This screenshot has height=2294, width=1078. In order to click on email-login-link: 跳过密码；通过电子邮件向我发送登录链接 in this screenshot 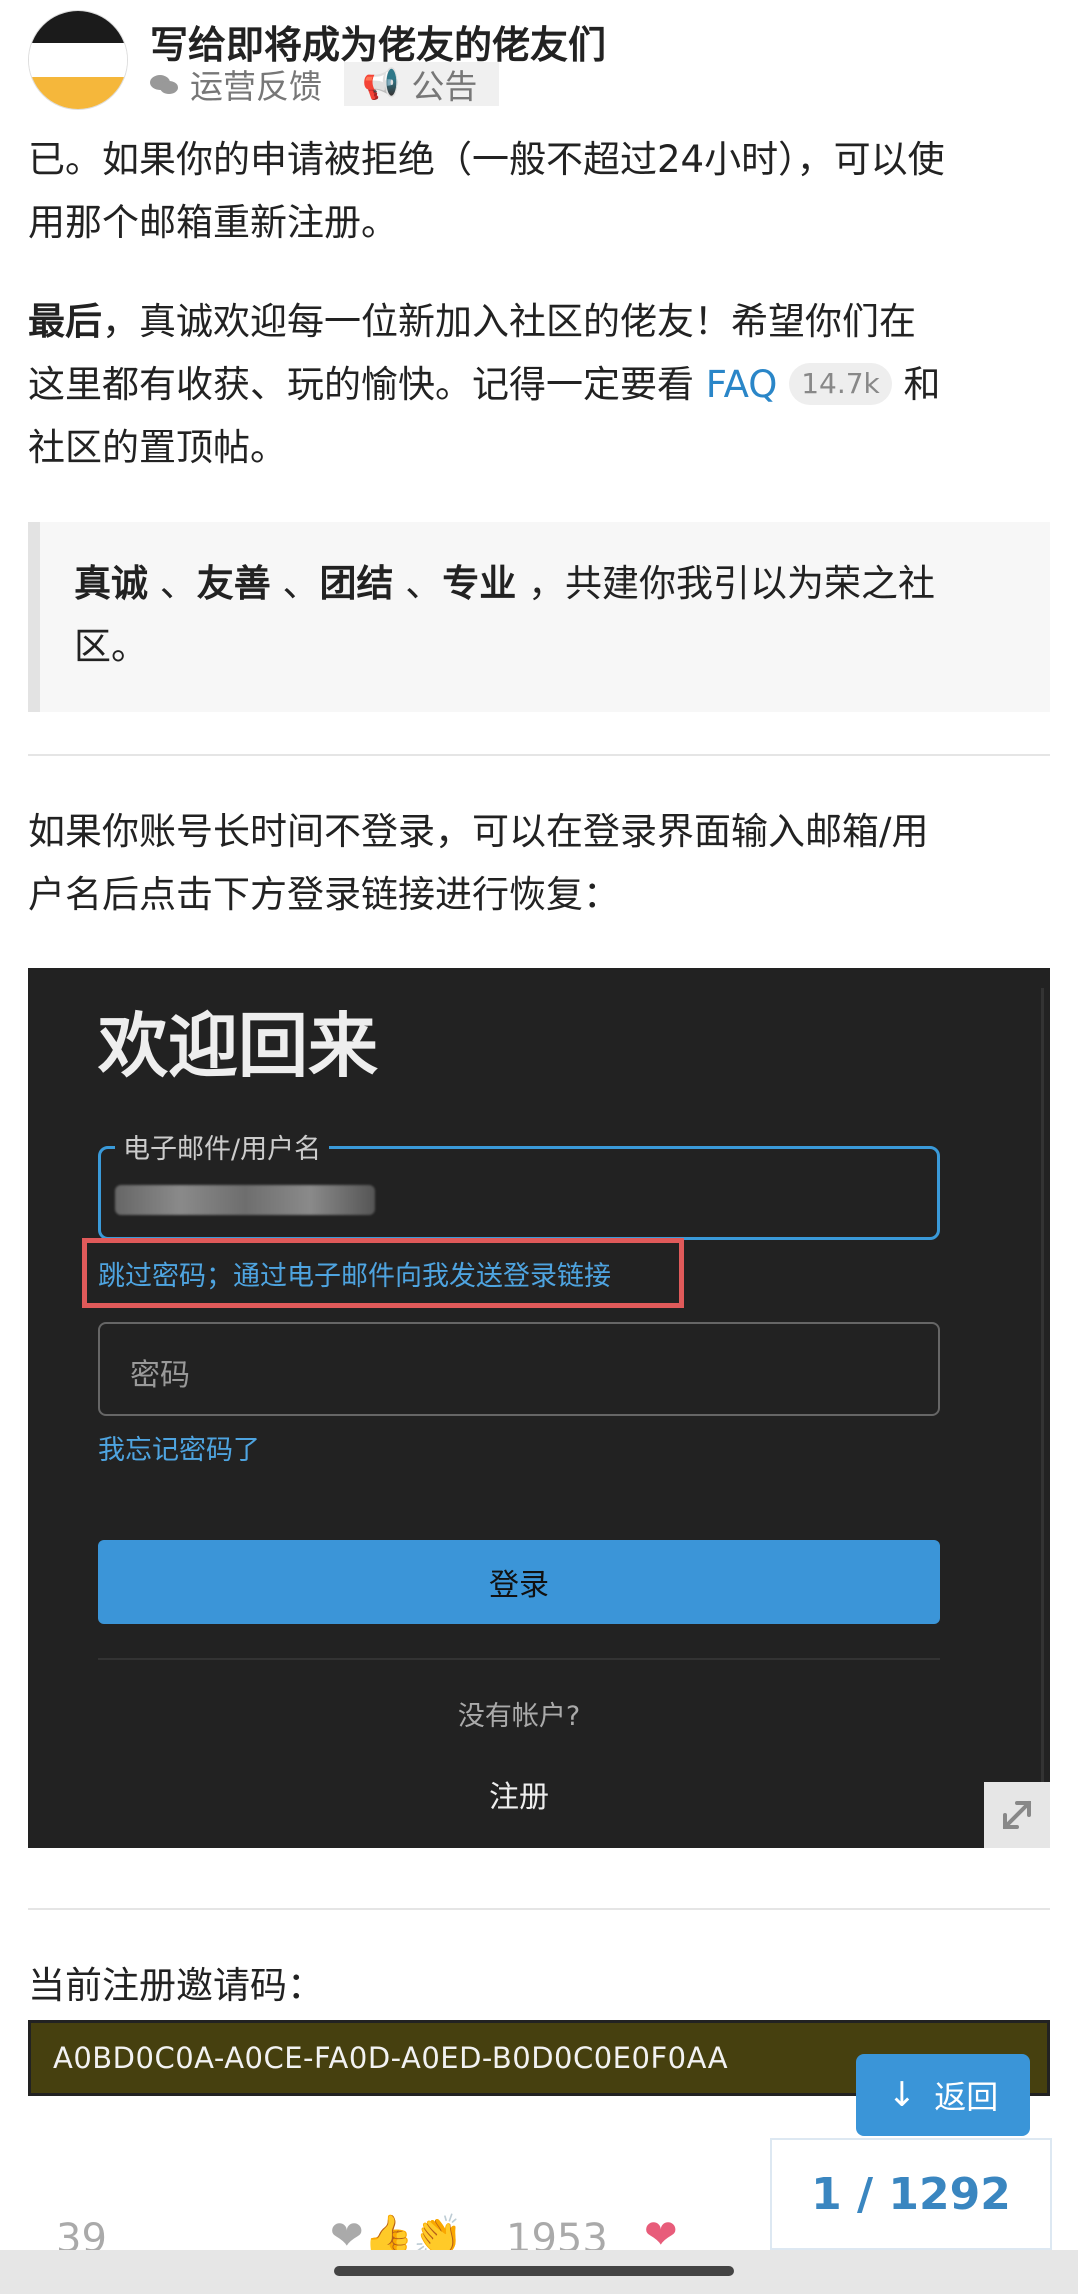, I will do `click(354, 1276)`.